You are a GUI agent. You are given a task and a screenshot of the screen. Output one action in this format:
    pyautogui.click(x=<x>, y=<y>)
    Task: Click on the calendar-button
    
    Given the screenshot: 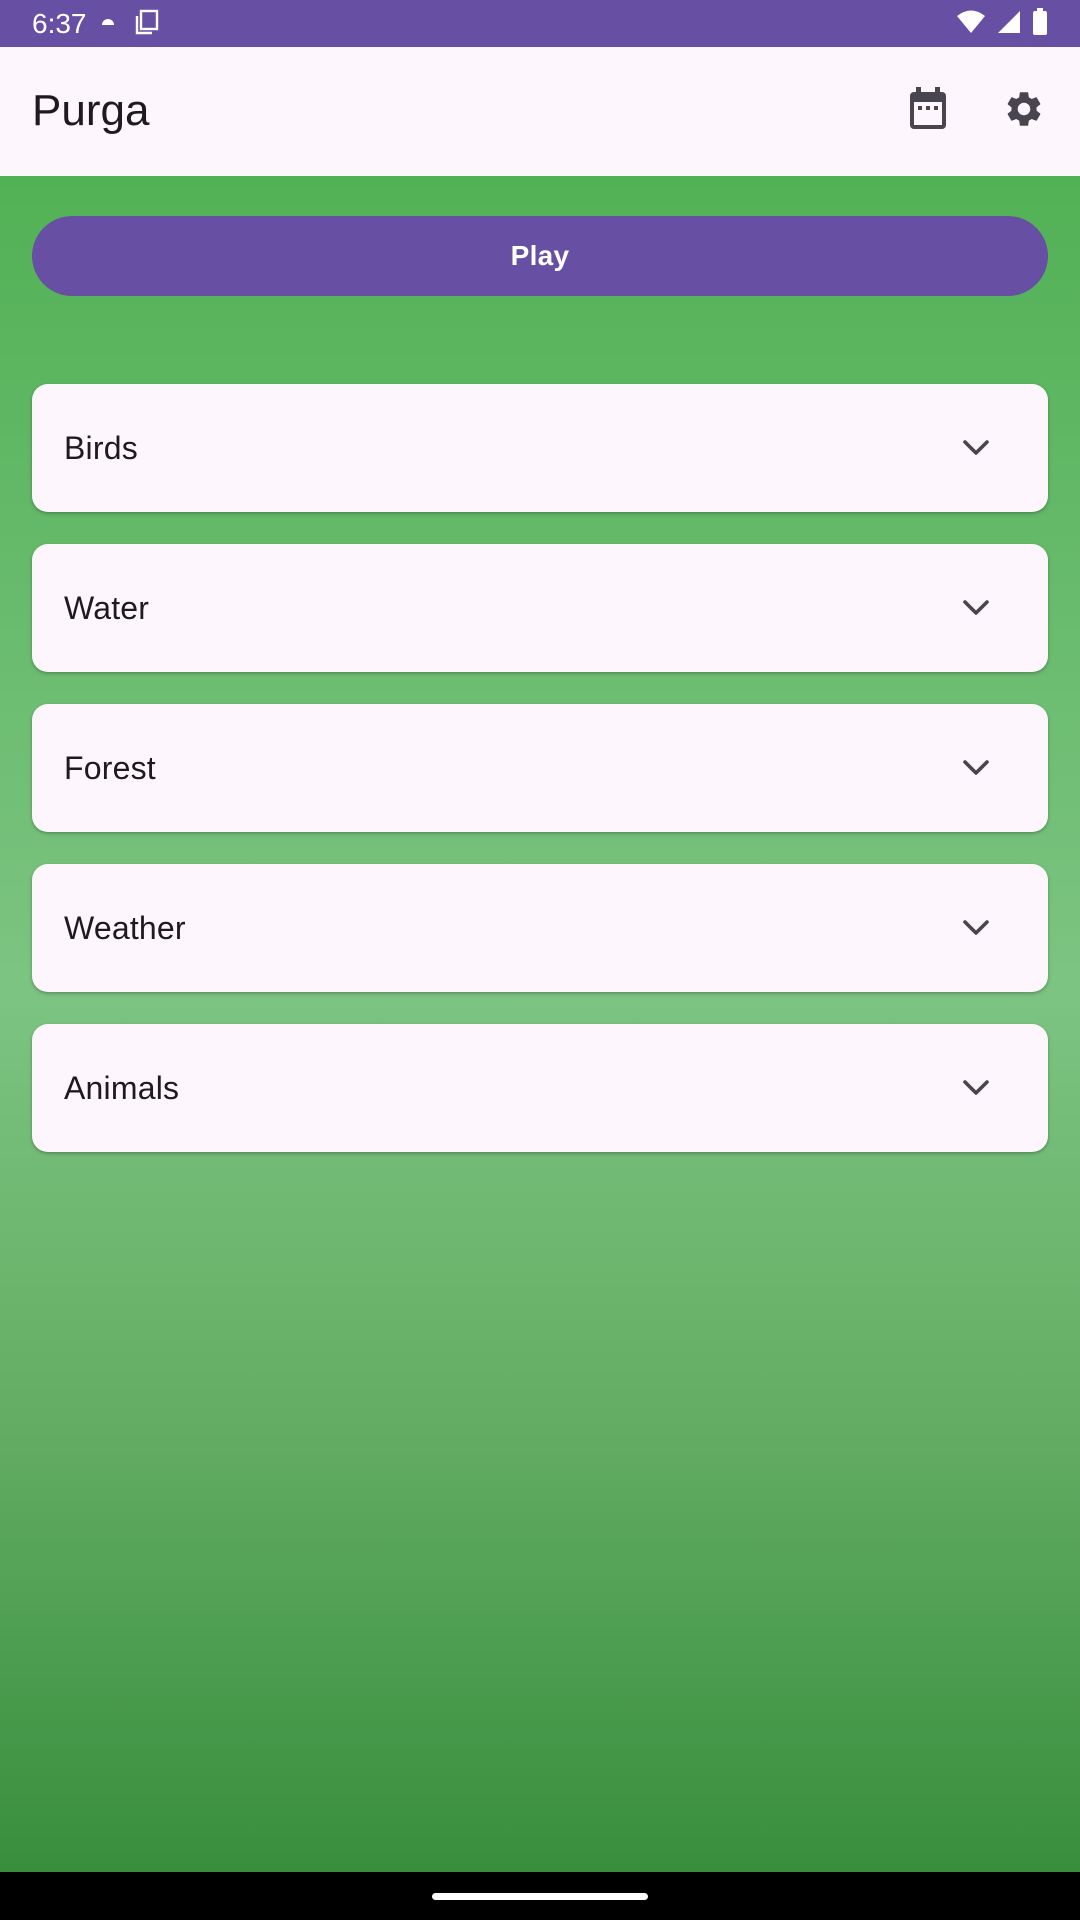 What is the action you would take?
    pyautogui.click(x=928, y=111)
    